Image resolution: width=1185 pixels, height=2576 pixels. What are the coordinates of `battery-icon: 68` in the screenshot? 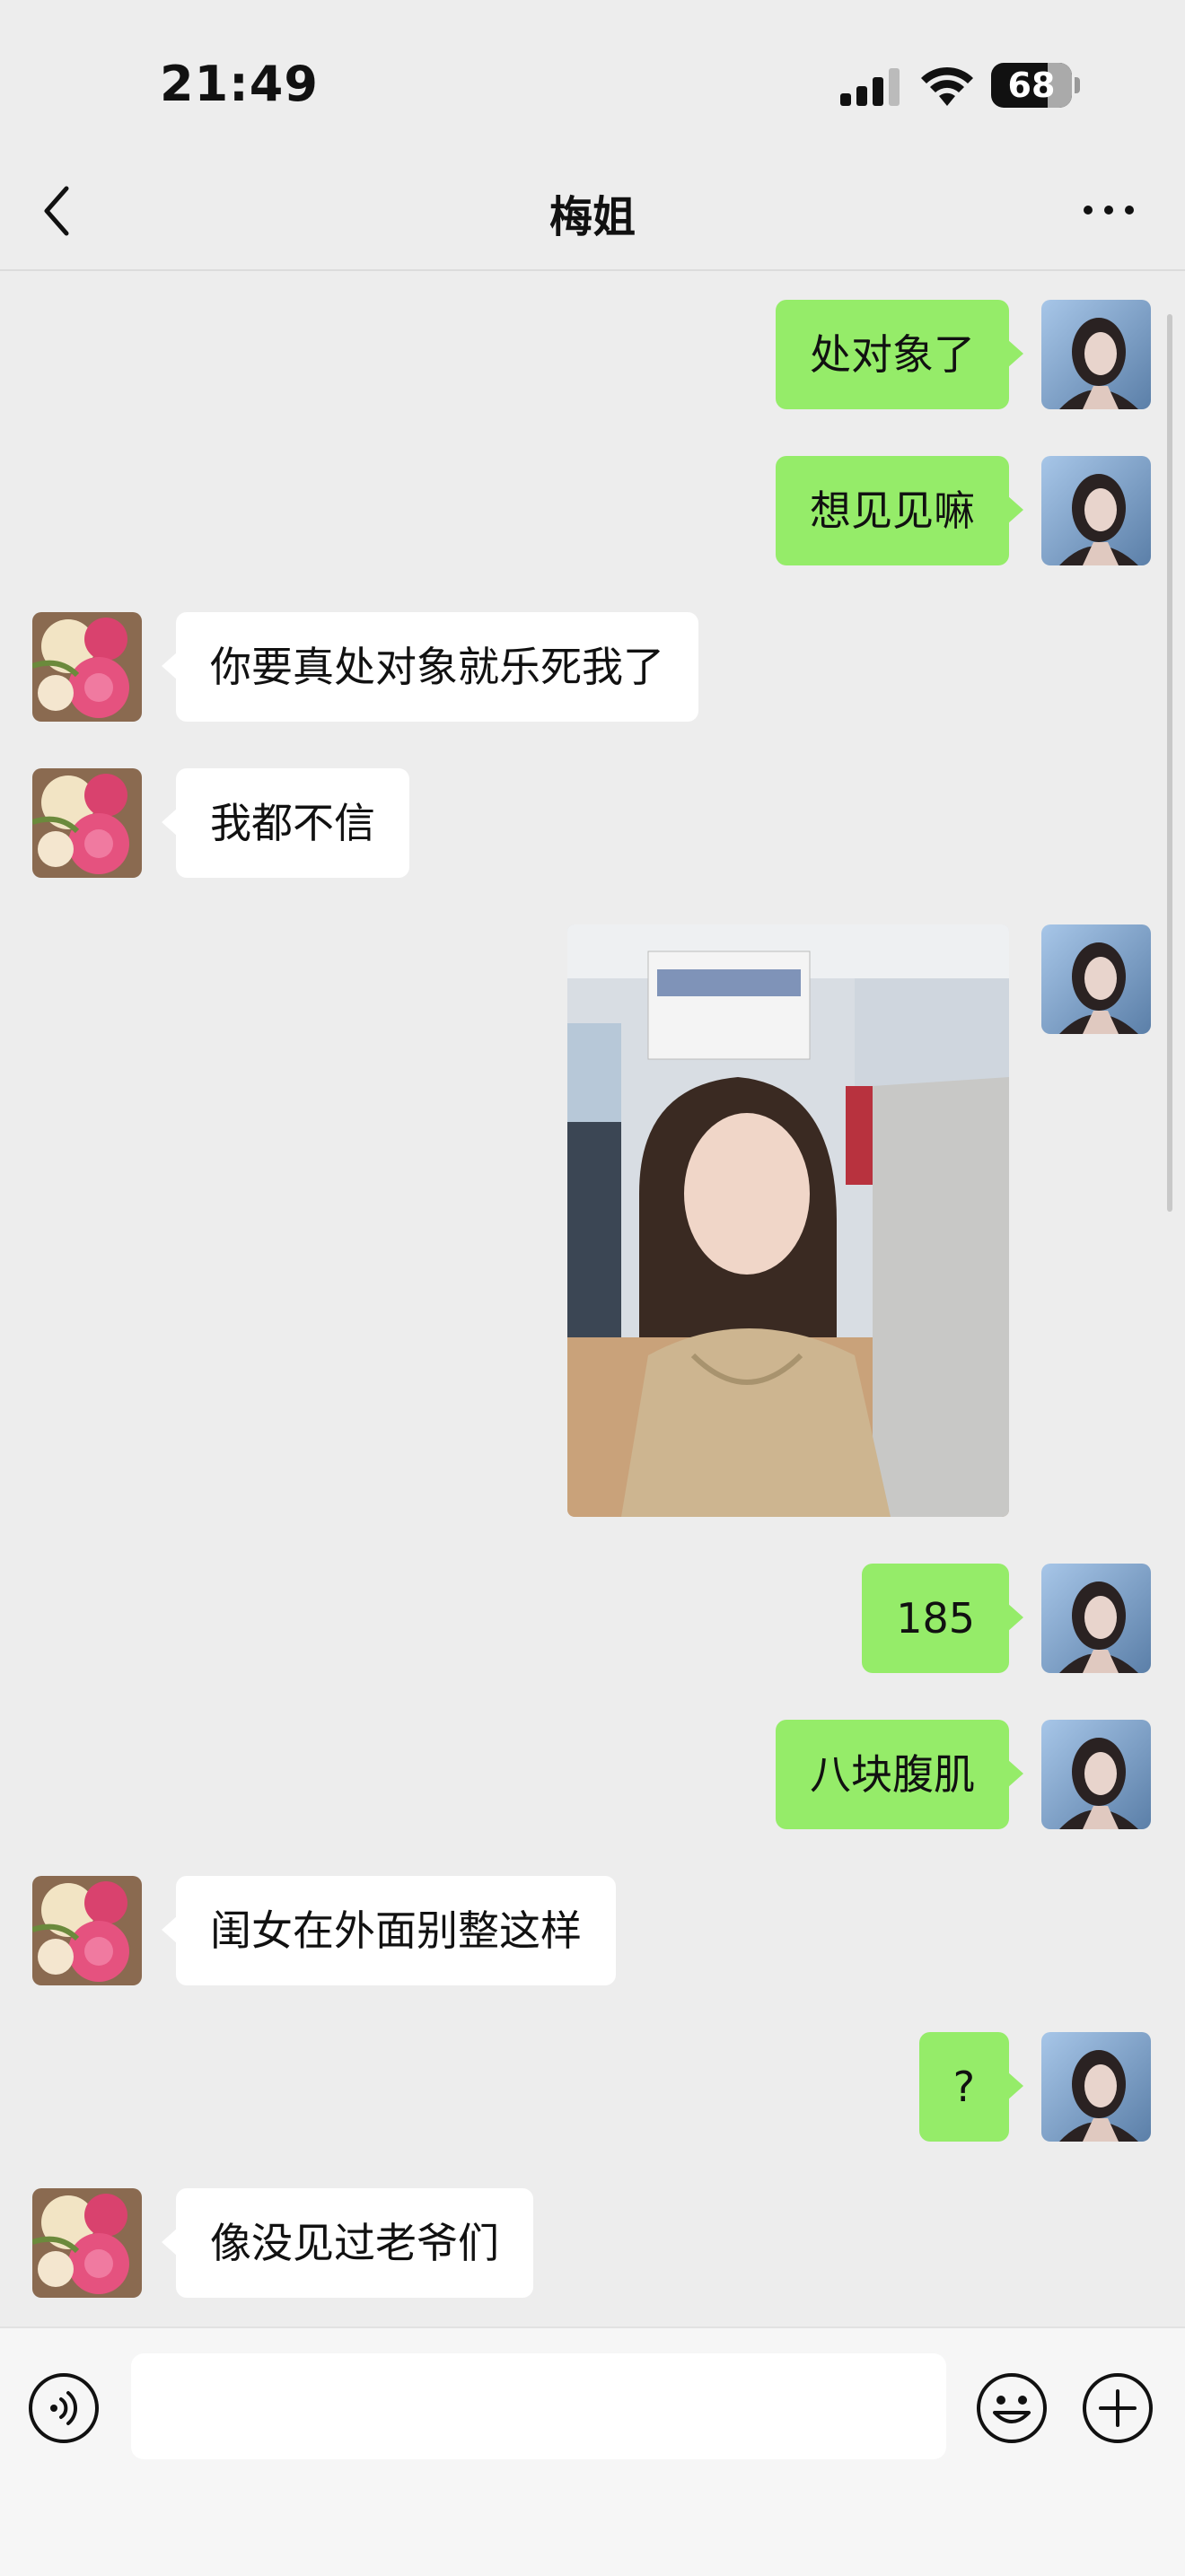 It's located at (1031, 85).